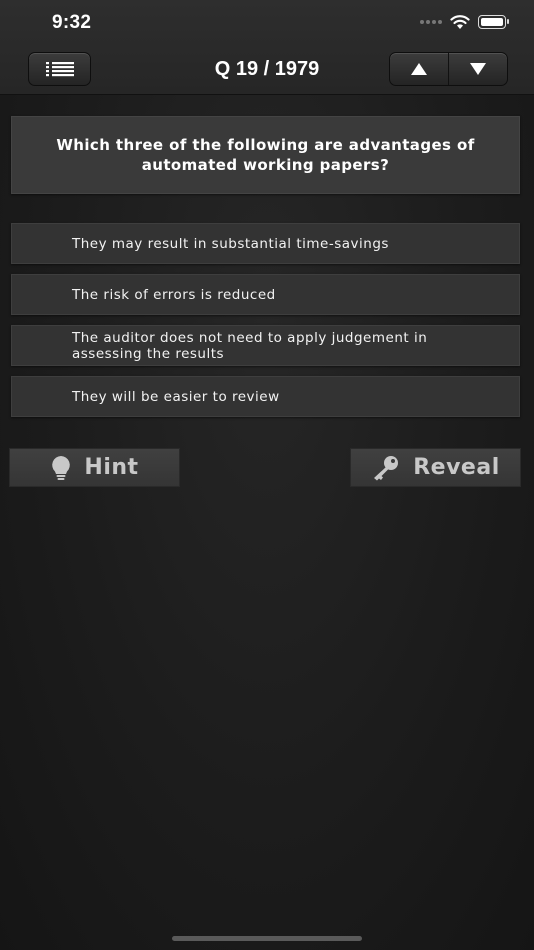 This screenshot has height=950, width=534. Describe the element at coordinates (176, 396) in the screenshot. I see `answer-option-text: They will be easier to review` at that location.